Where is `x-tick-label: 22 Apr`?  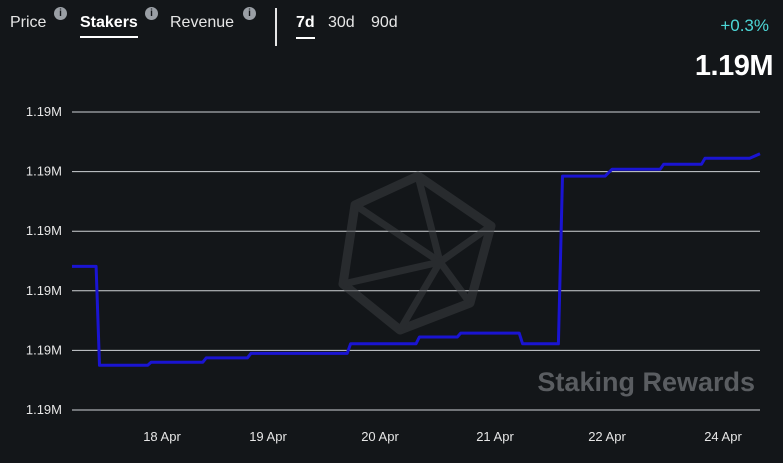
x-tick-label: 22 Apr is located at coordinates (607, 436).